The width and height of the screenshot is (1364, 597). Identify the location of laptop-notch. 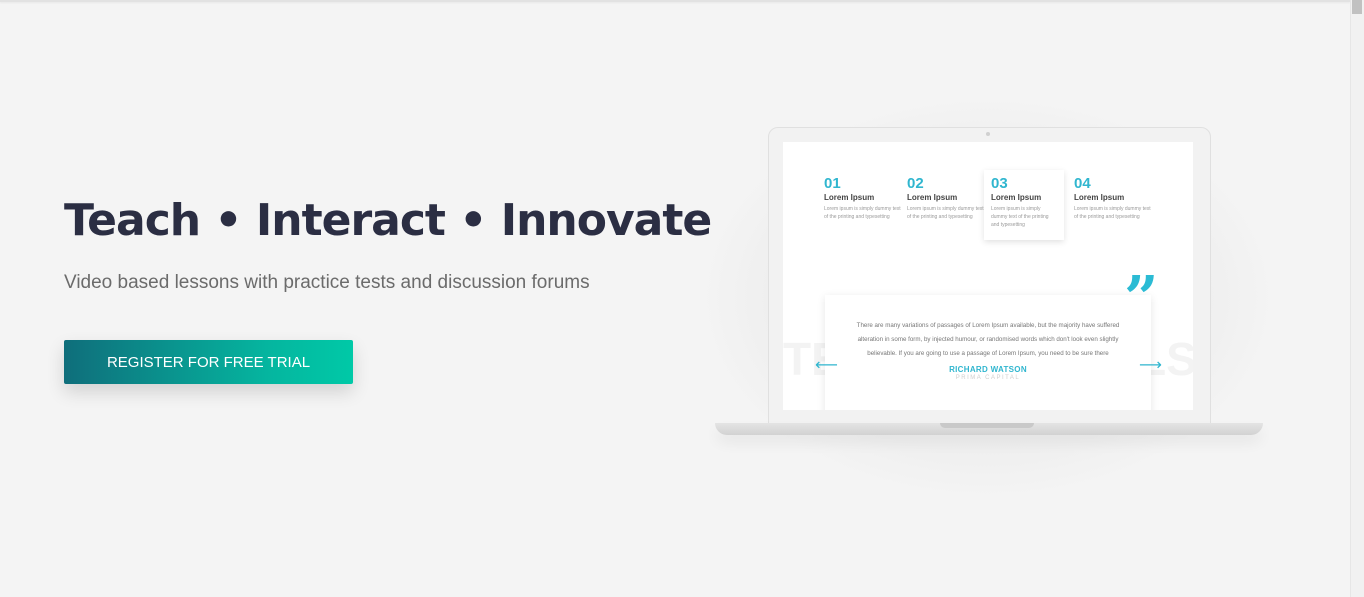
(987, 425).